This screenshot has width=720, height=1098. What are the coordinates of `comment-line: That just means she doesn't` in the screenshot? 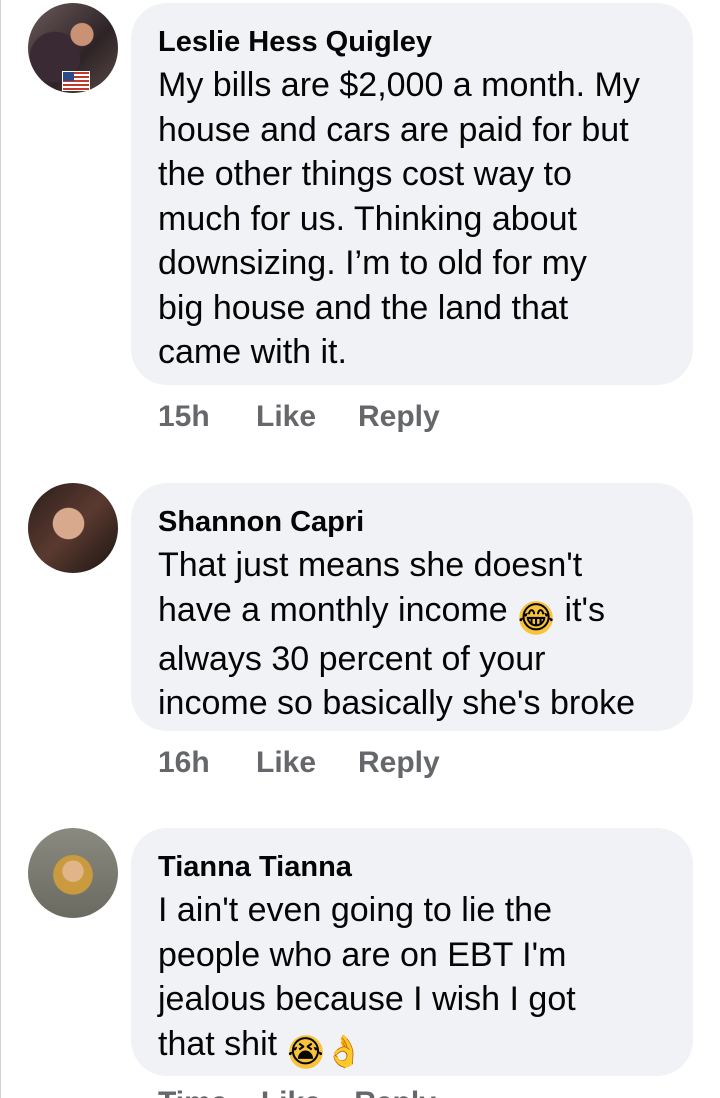 It's located at (370, 565).